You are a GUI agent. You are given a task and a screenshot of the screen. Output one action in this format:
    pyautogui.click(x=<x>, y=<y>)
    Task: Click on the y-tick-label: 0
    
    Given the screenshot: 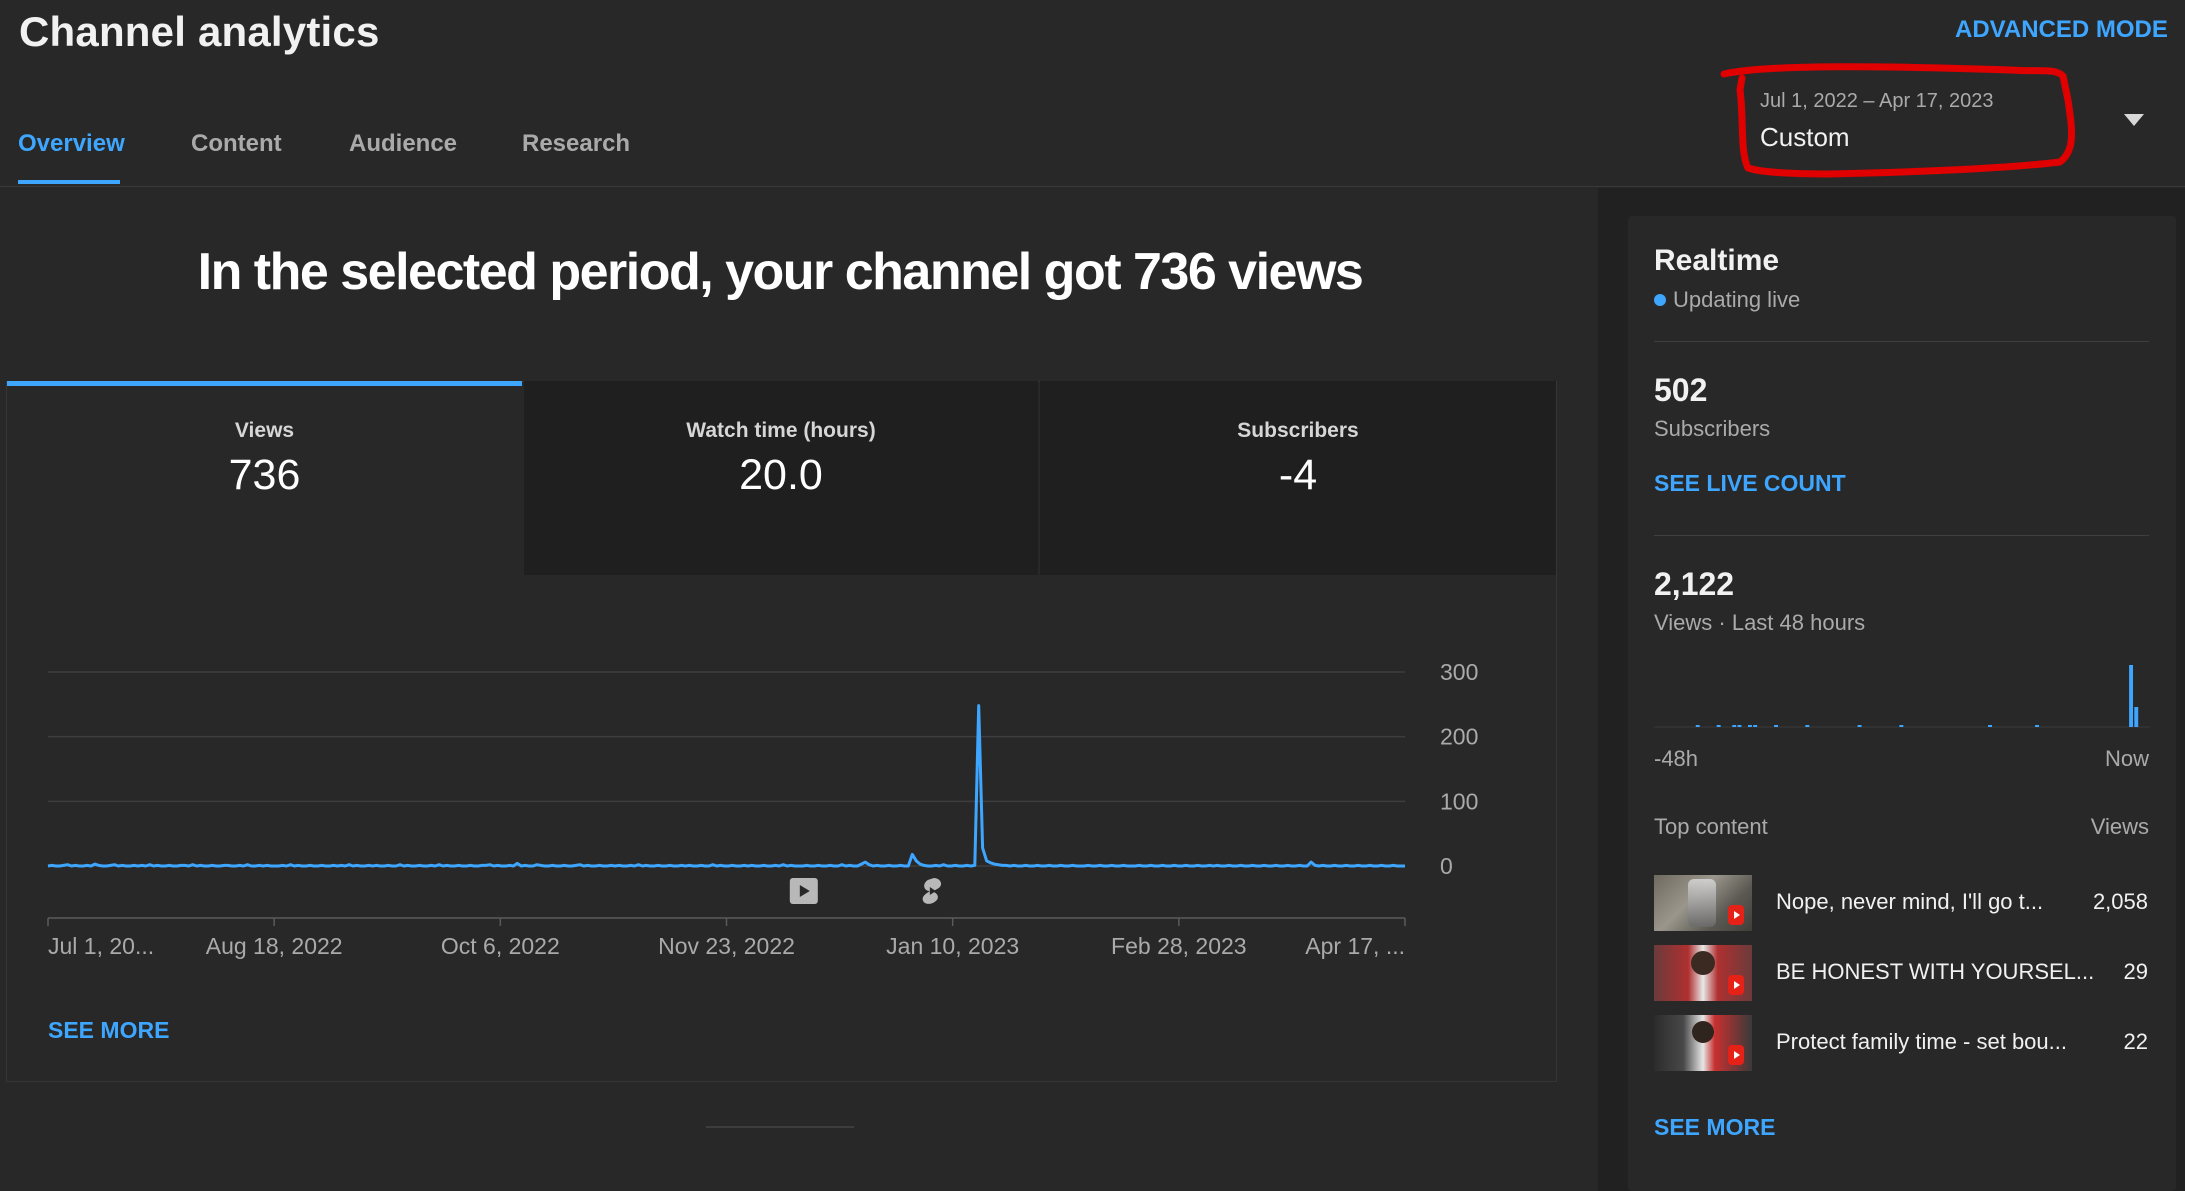 What is the action you would take?
    pyautogui.click(x=1446, y=866)
    